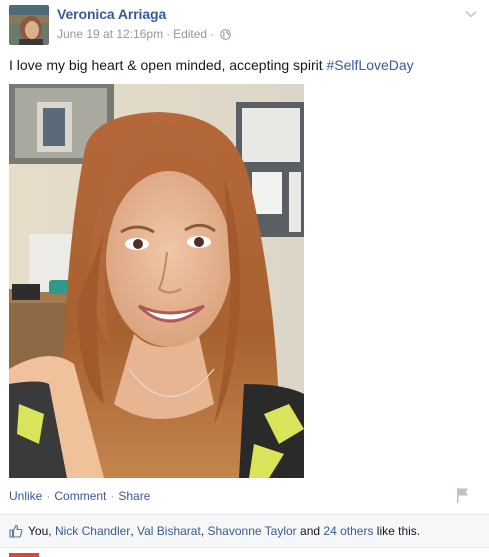 This screenshot has height=557, width=489. What do you see at coordinates (40, 531) in the screenshot?
I see `likes-you: You,` at bounding box center [40, 531].